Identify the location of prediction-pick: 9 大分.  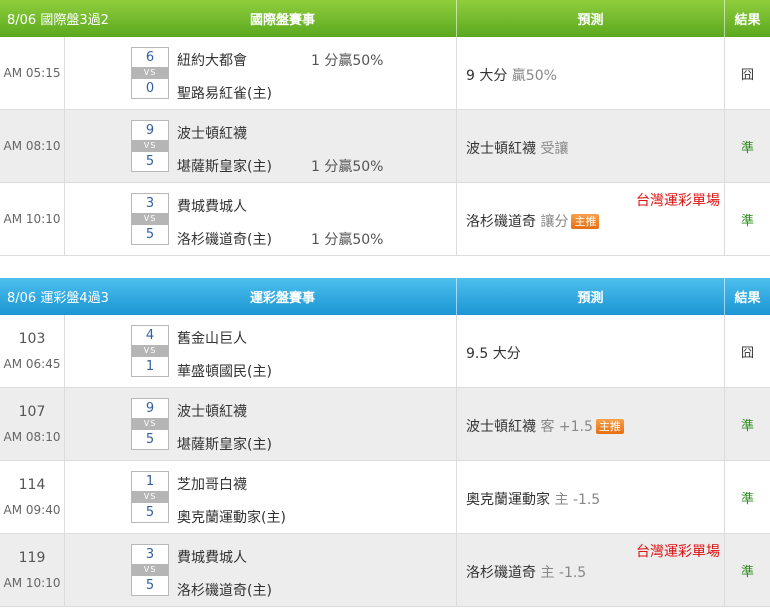
(487, 76).